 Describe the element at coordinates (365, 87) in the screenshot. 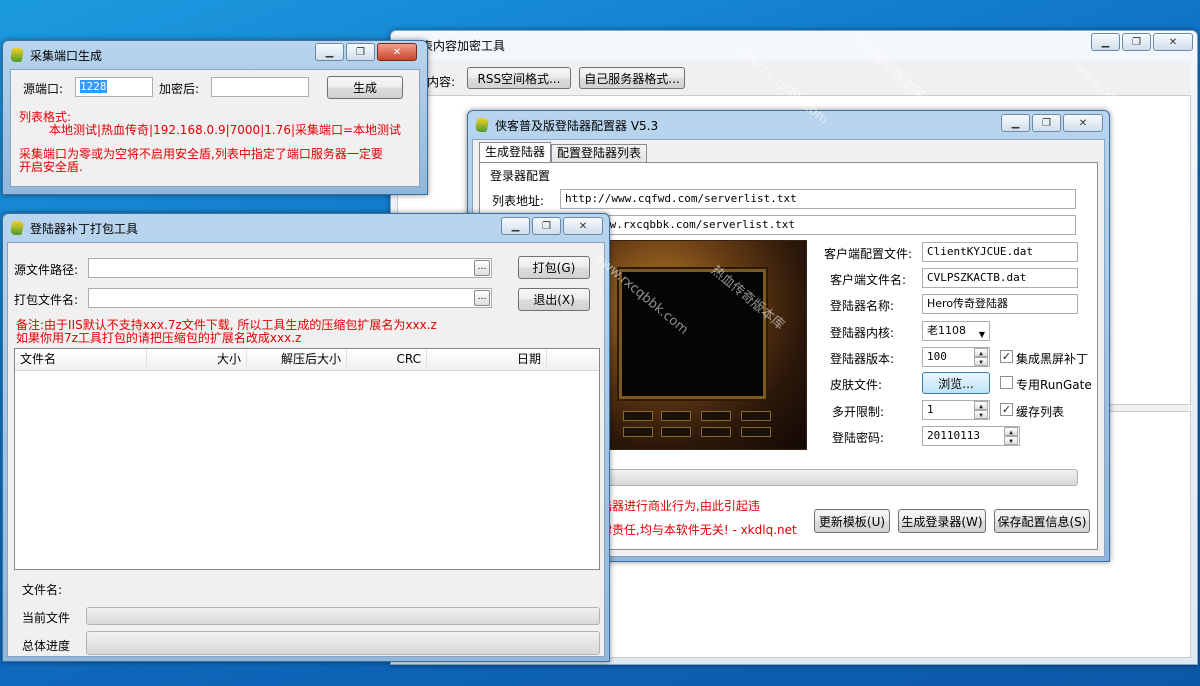

I see `generate-button: 生成` at that location.